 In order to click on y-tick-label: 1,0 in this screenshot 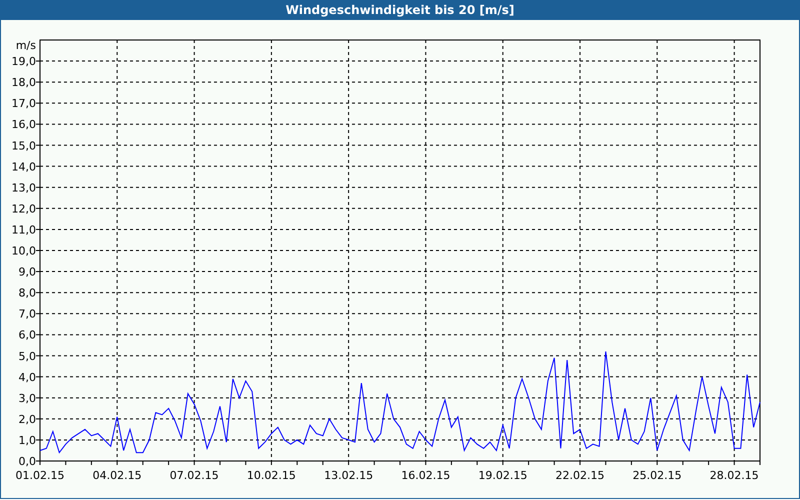, I will do `click(27, 440)`.